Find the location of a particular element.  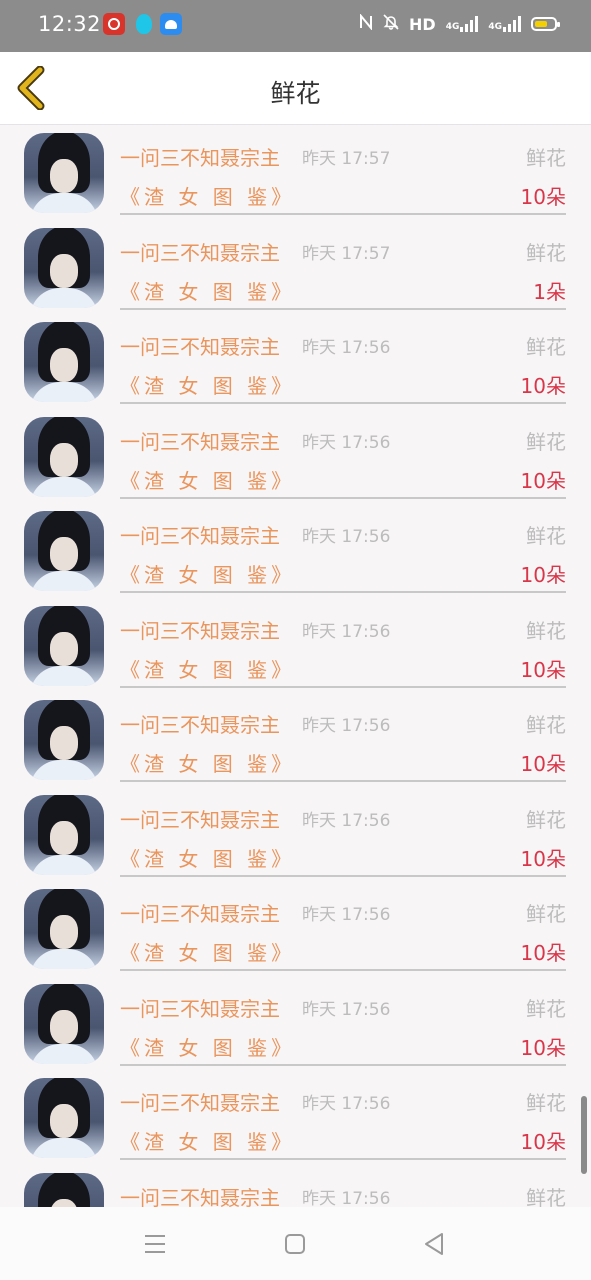

header: 鲜花 is located at coordinates (295, 88).